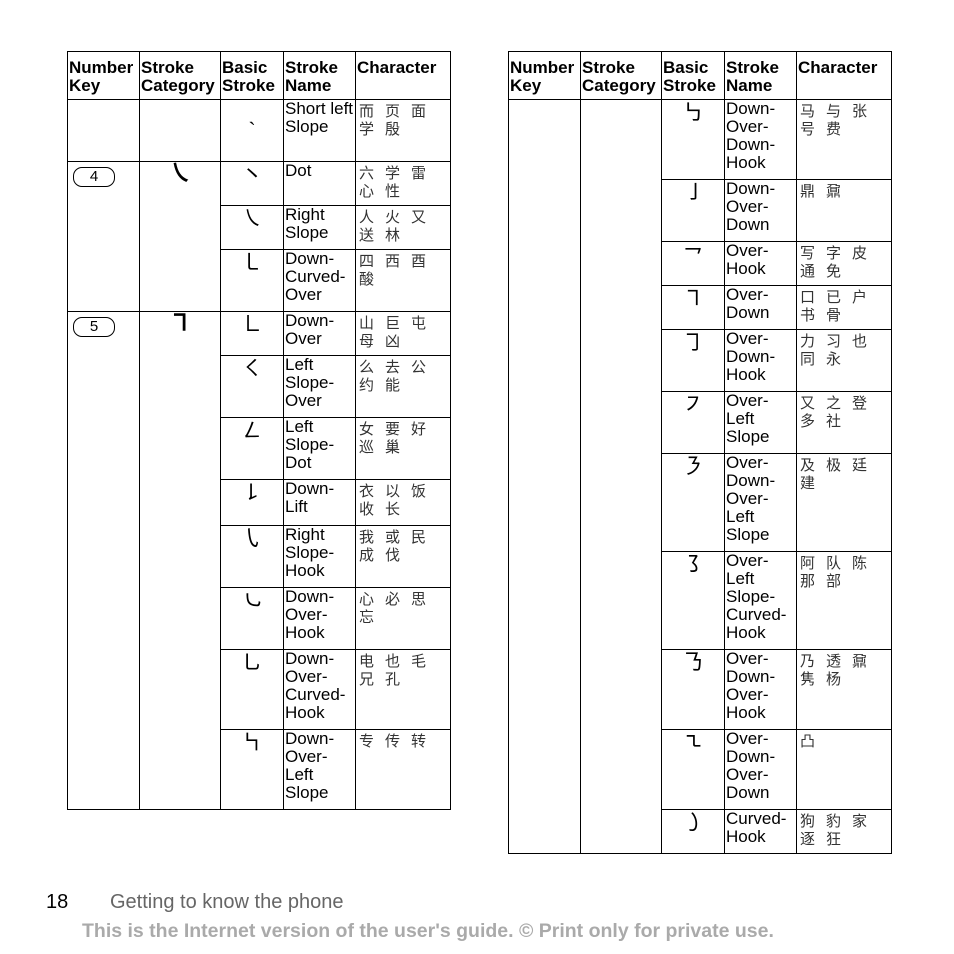 The height and width of the screenshot is (954, 954). What do you see at coordinates (393, 509) in the screenshot?
I see `example-character: 长` at bounding box center [393, 509].